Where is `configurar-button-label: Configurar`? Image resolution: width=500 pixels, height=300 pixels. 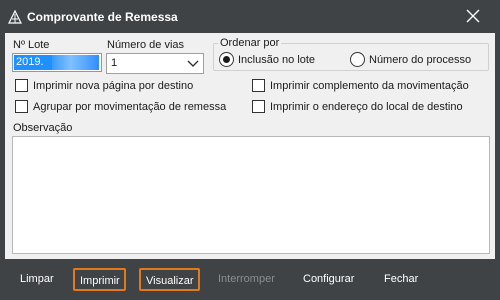 configurar-button-label: Configurar is located at coordinates (329, 279).